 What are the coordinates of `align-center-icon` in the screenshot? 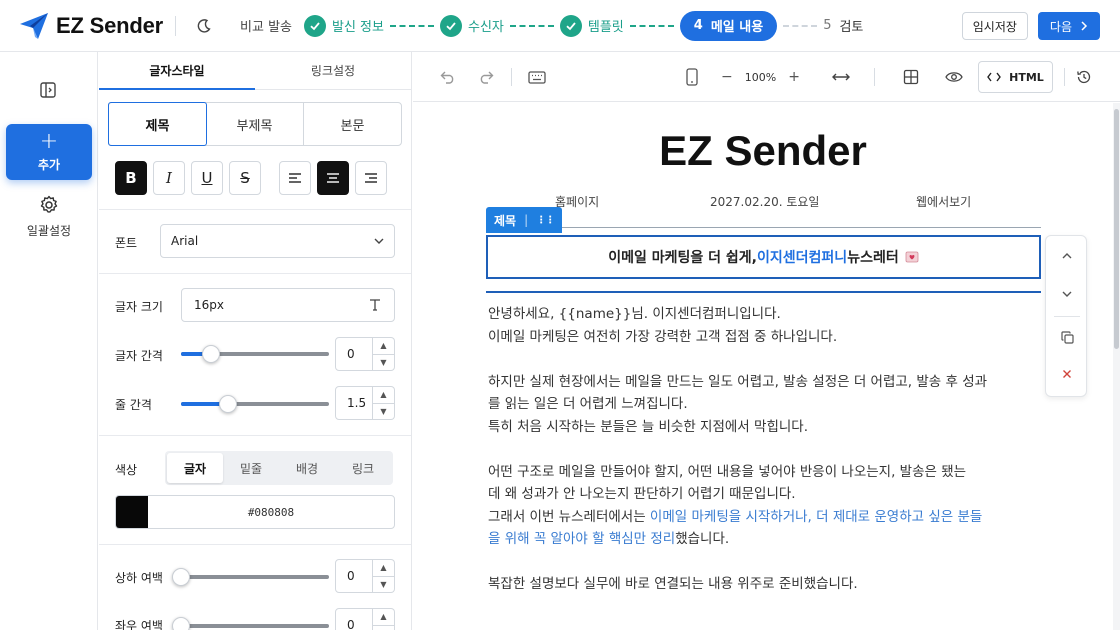 It's located at (333, 178).